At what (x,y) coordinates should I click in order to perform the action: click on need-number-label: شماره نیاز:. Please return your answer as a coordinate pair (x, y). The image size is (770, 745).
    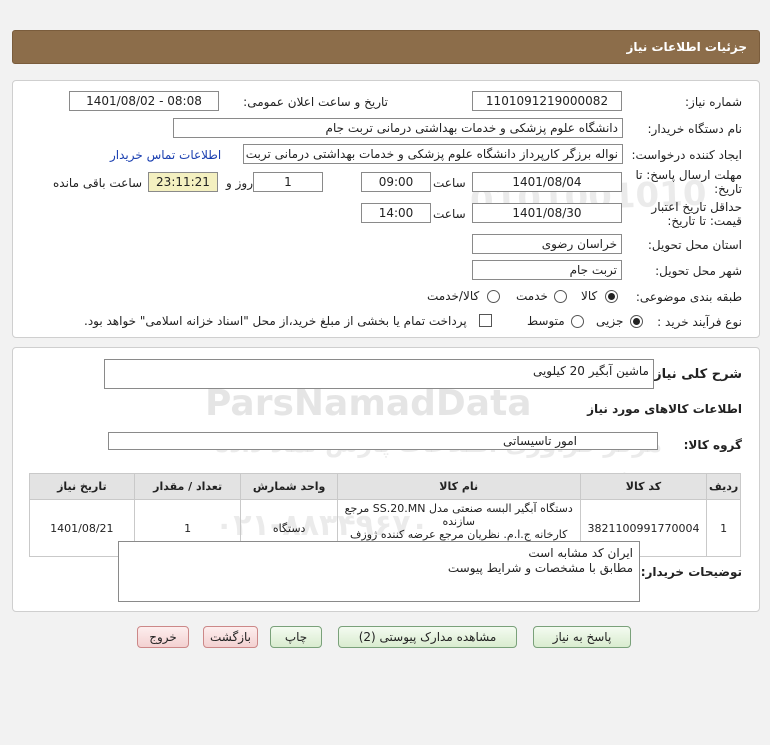
    Looking at the image, I should click on (713, 102).